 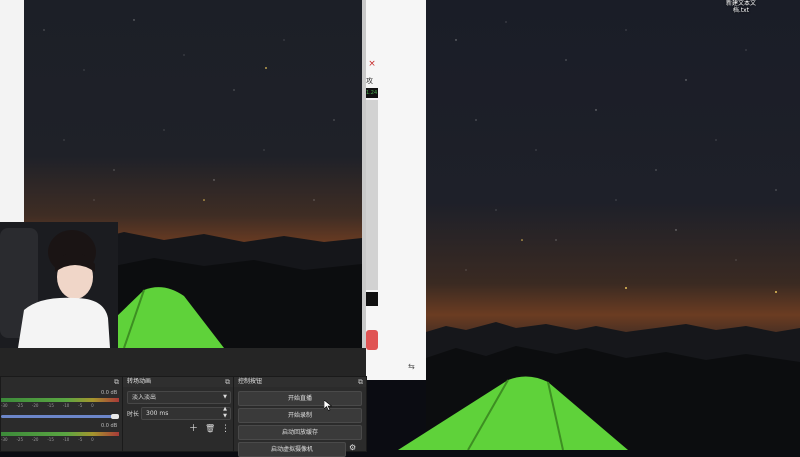 What do you see at coordinates (179, 397) in the screenshot?
I see `transition-select: 淡入淡出 ▼` at bounding box center [179, 397].